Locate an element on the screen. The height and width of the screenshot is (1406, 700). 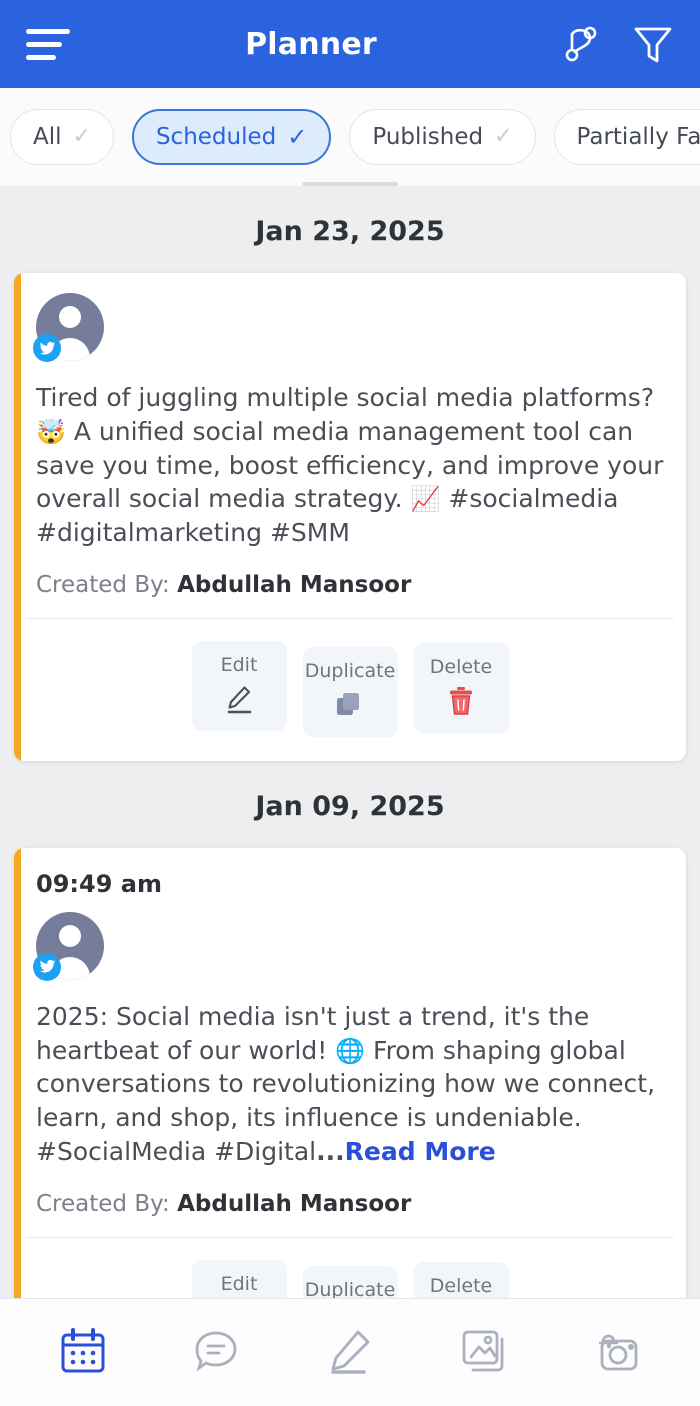
scroll-indicator is located at coordinates (350, 184).